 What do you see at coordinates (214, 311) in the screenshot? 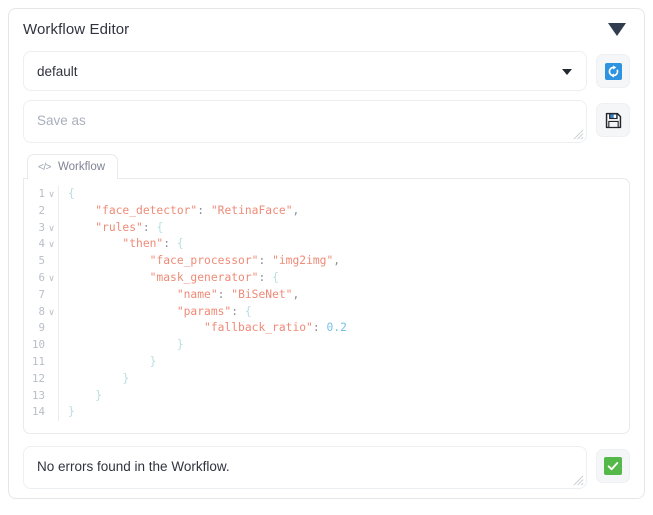
I see `code-line-text: "params": {` at bounding box center [214, 311].